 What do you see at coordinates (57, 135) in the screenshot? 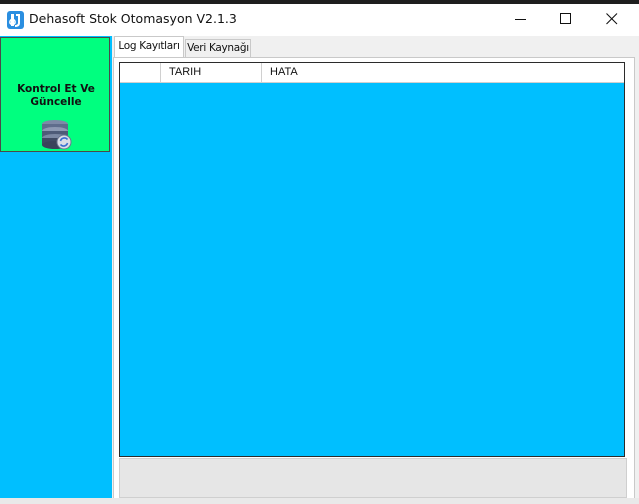
I see `database-sync-icon` at bounding box center [57, 135].